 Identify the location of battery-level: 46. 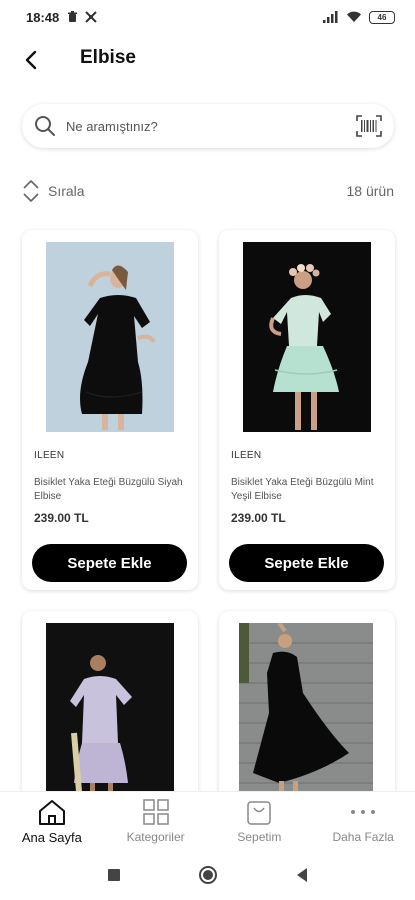
(382, 17).